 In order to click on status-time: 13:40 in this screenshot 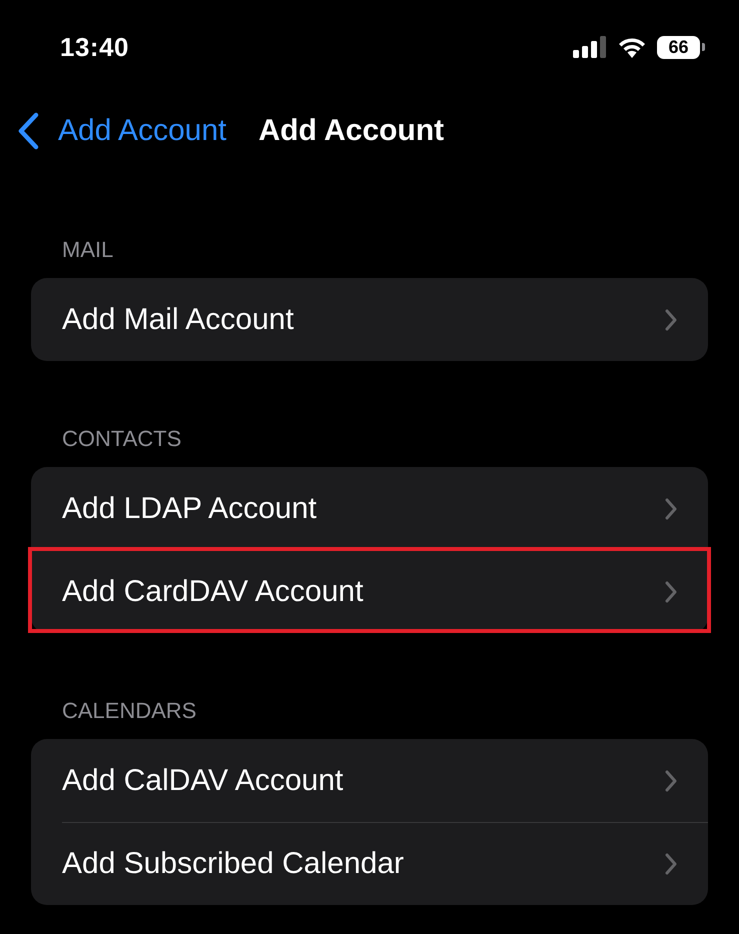, I will do `click(94, 47)`.